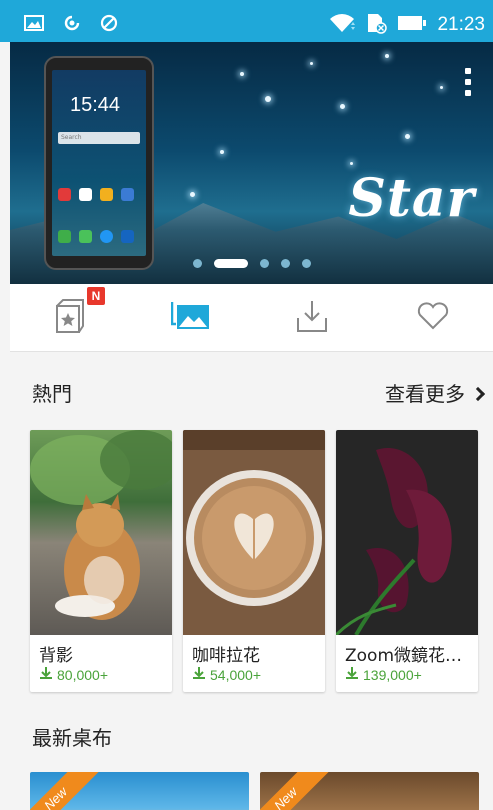  I want to click on wifi-icon, so click(342, 25).